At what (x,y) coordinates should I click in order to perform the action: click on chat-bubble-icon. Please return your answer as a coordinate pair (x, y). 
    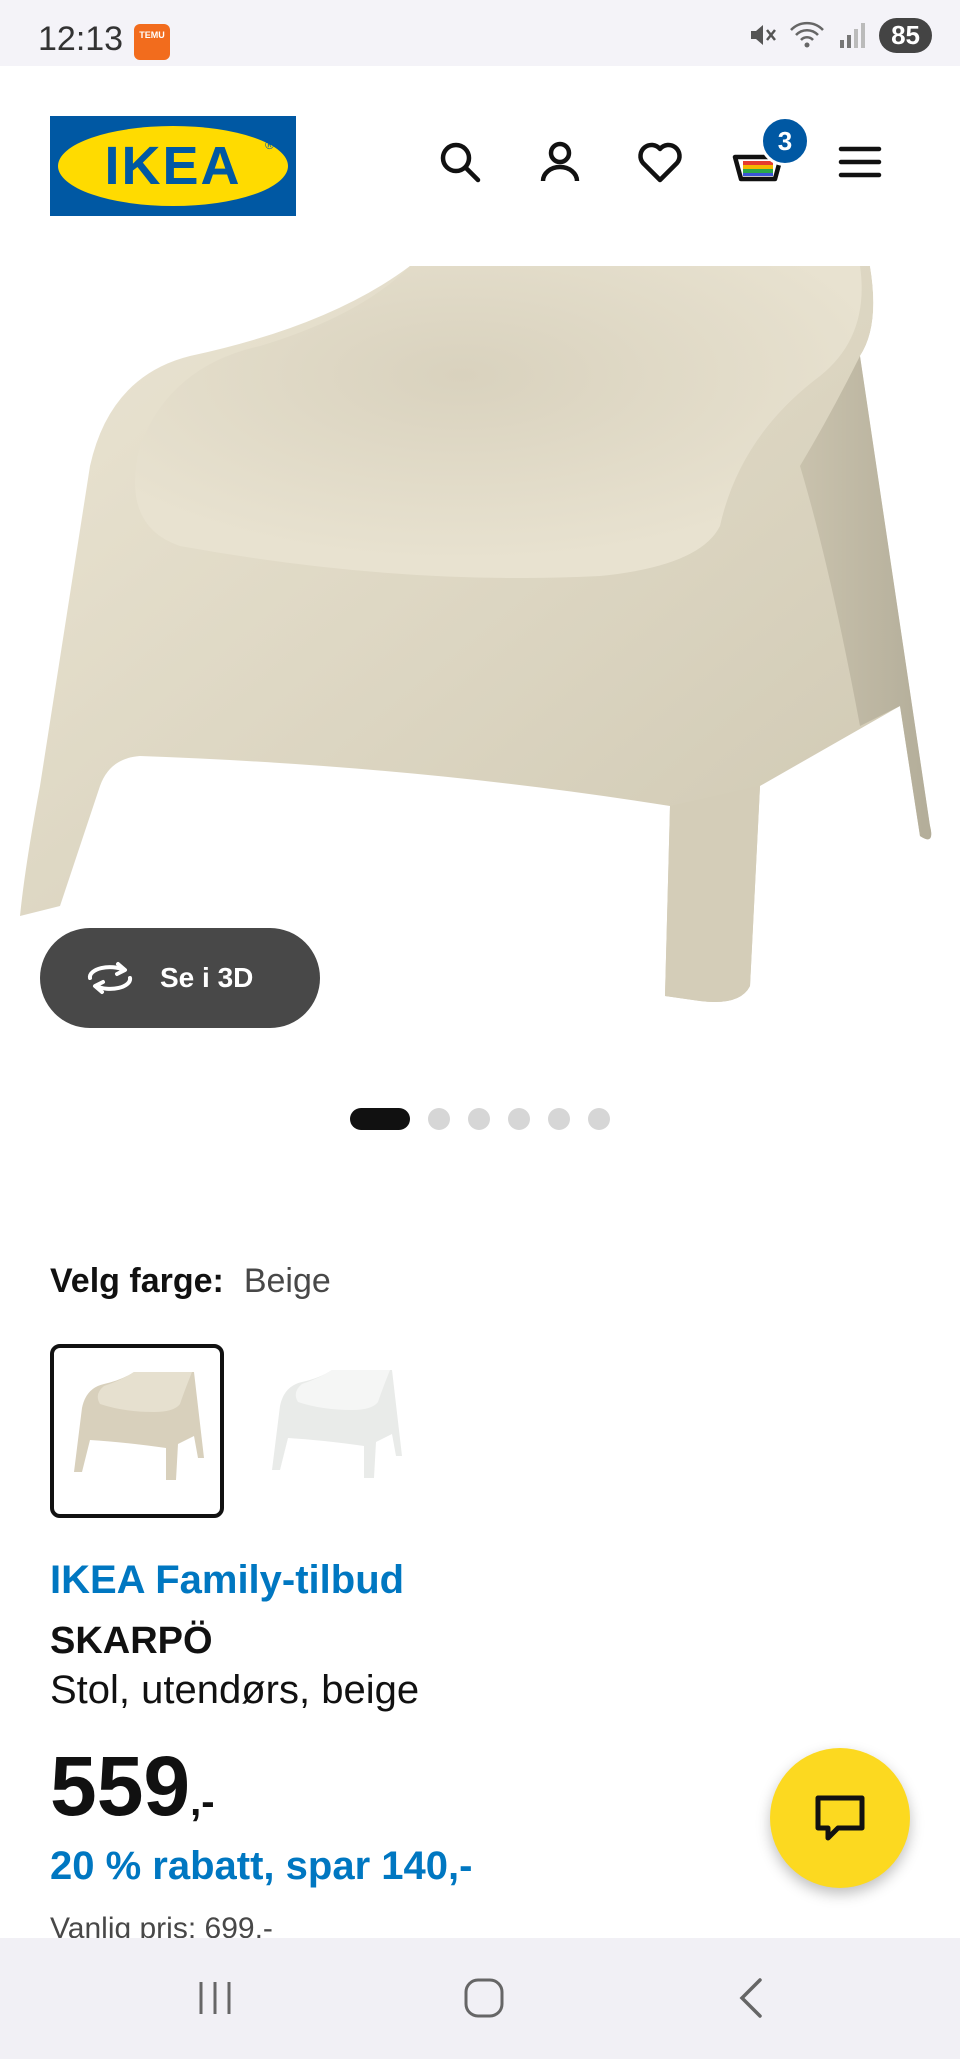
    Looking at the image, I should click on (840, 1818).